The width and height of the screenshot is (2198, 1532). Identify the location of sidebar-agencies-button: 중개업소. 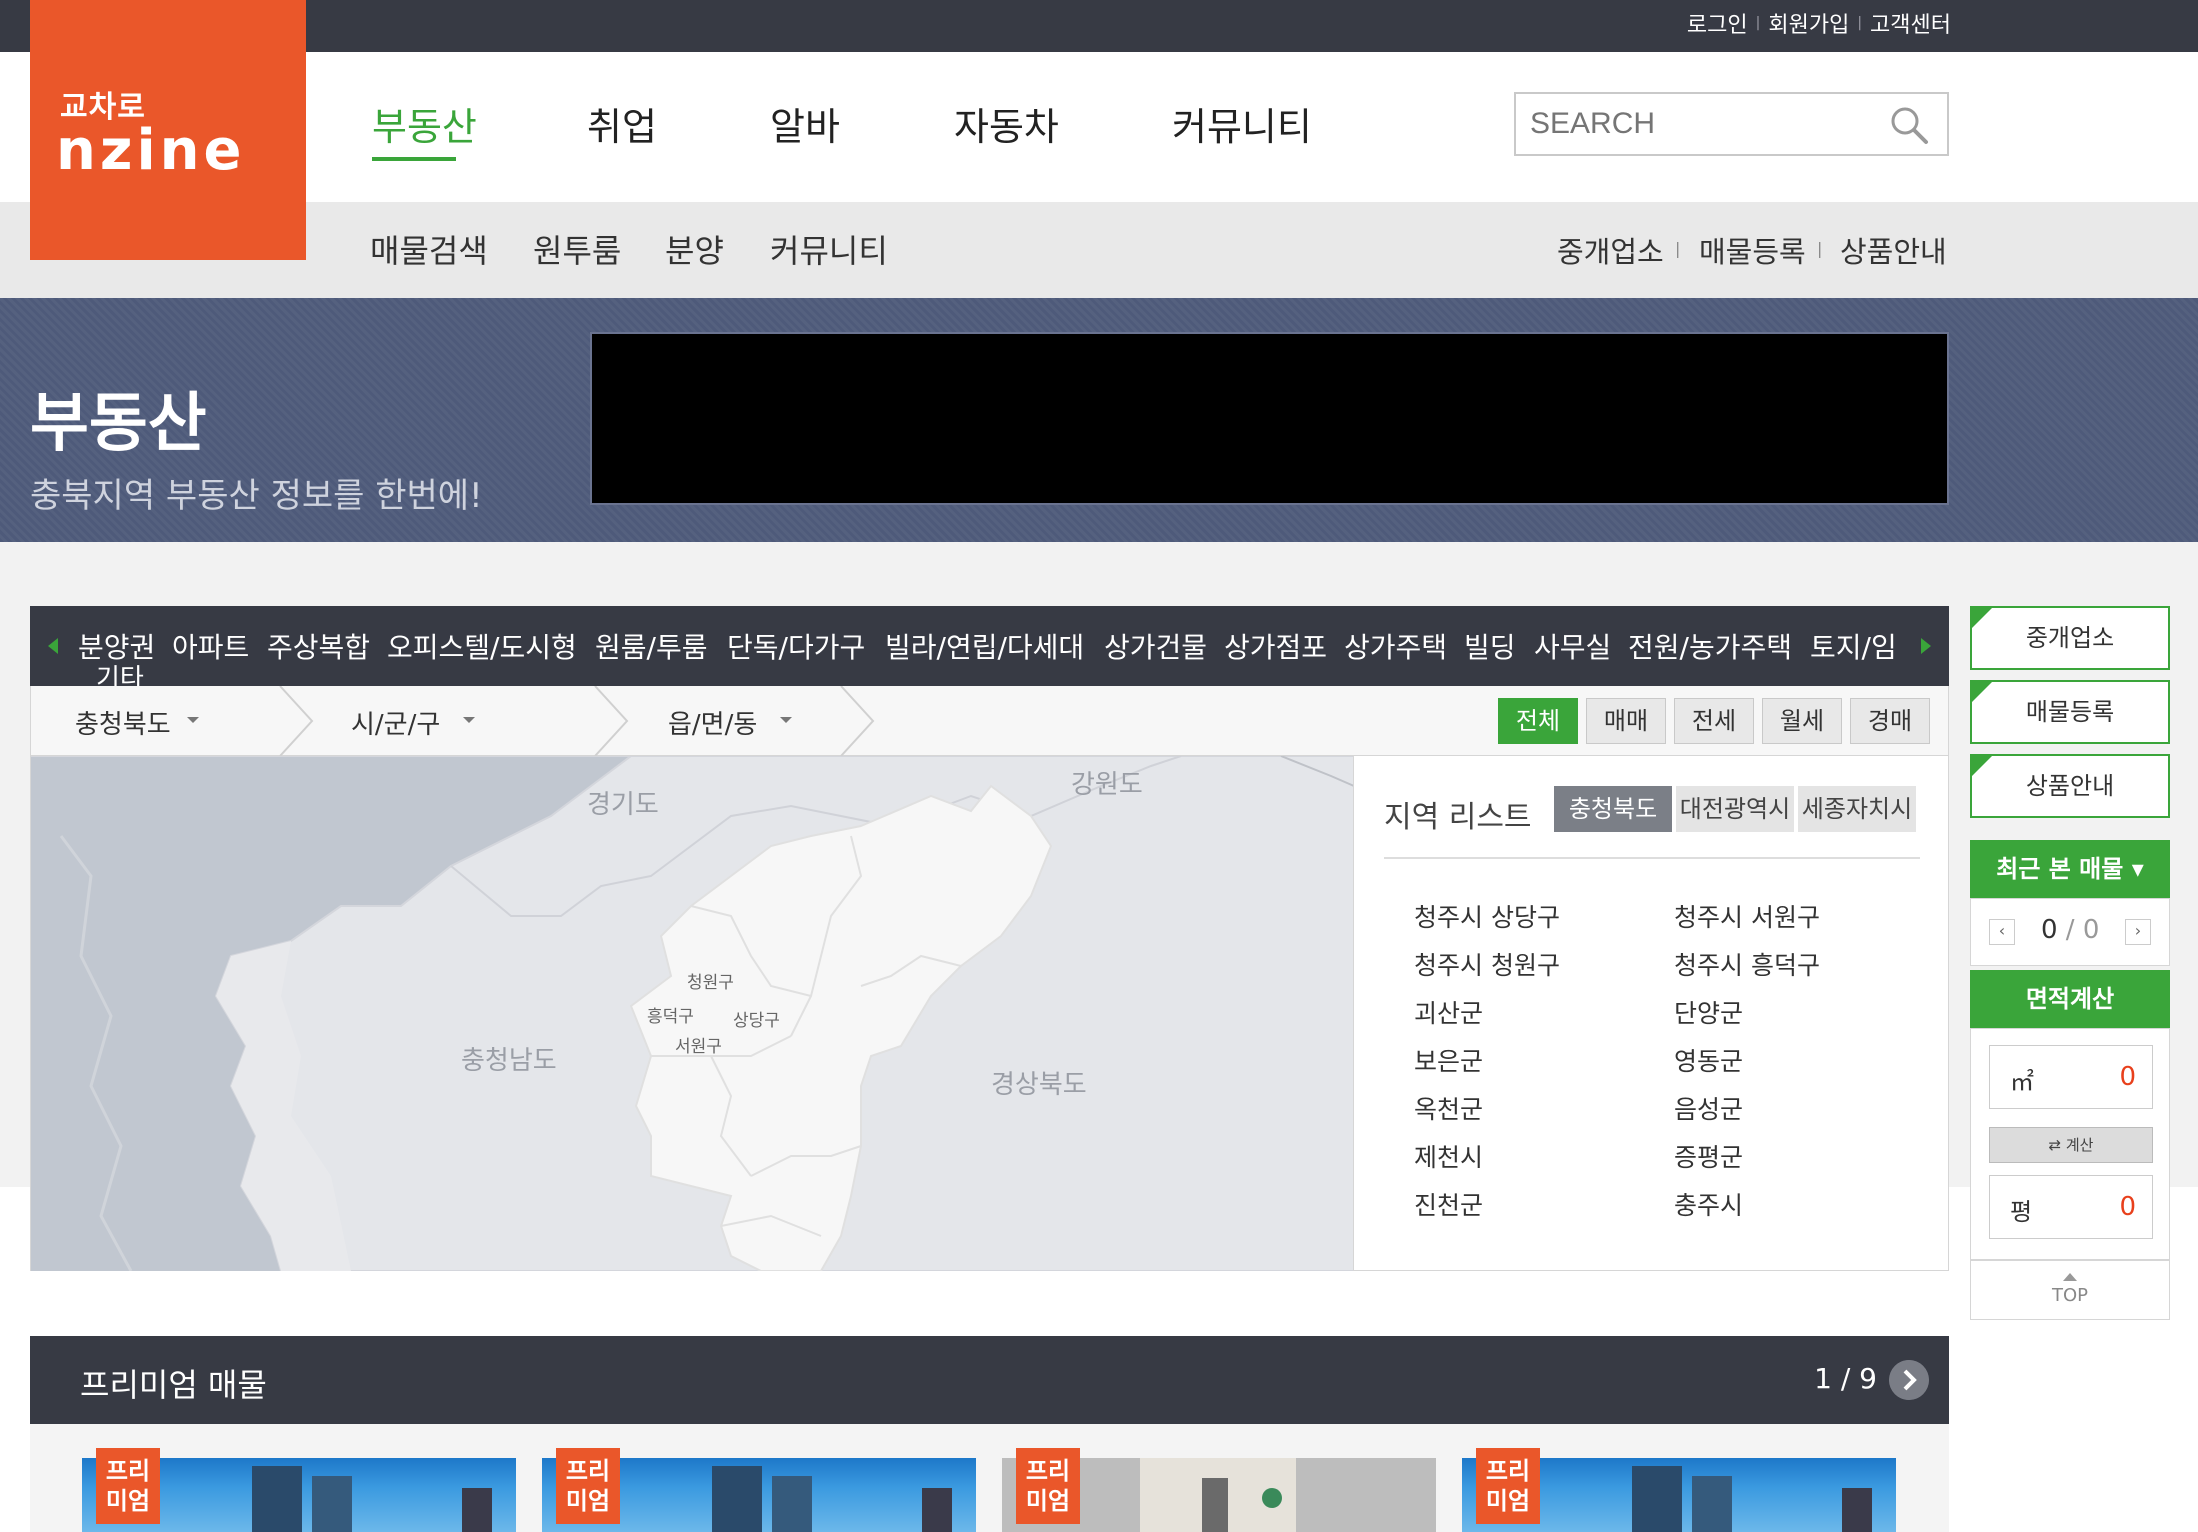
(2070, 638).